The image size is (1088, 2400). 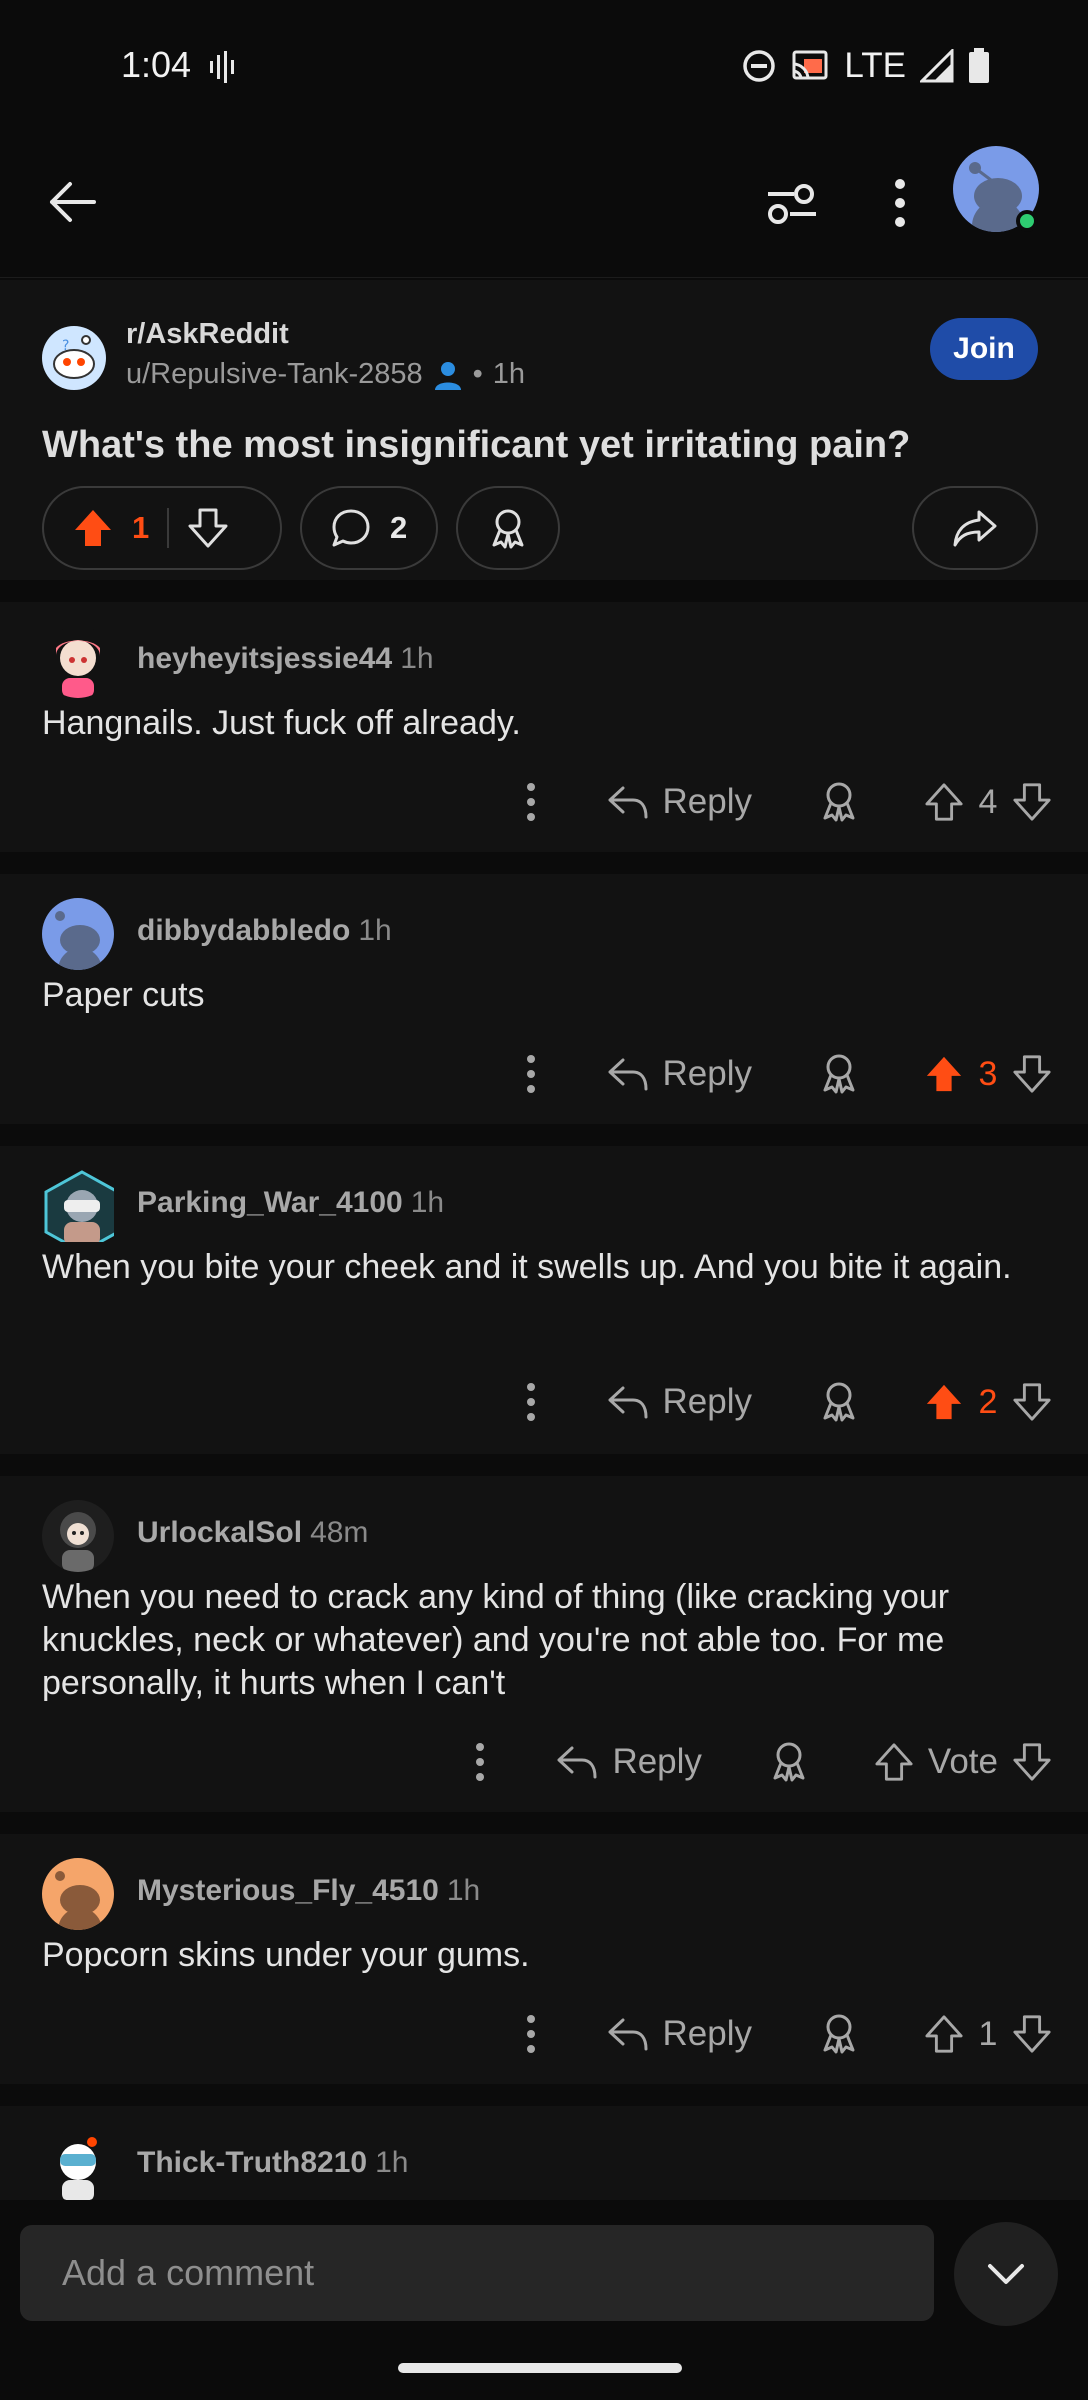 I want to click on top-app-bar, so click(x=544, y=204).